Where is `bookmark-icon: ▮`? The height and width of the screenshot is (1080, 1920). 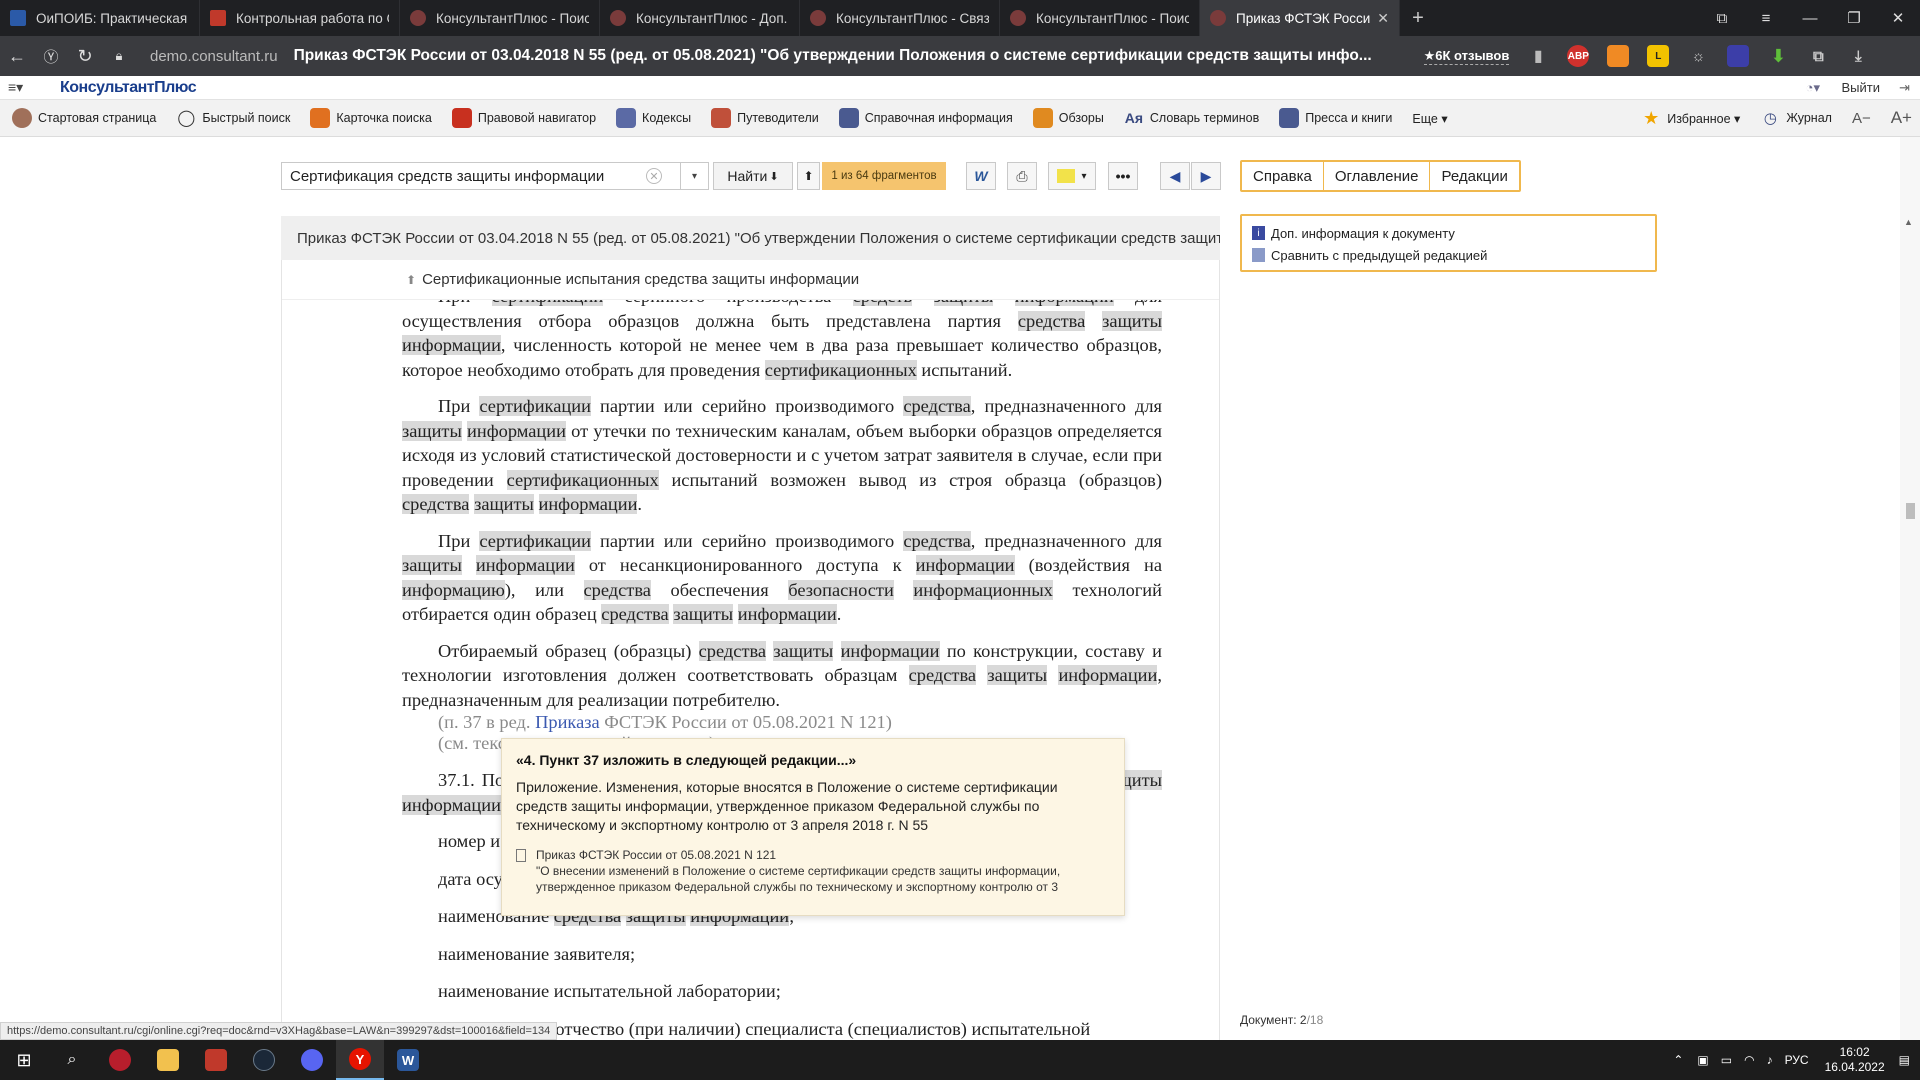 bookmark-icon: ▮ is located at coordinates (1538, 56).